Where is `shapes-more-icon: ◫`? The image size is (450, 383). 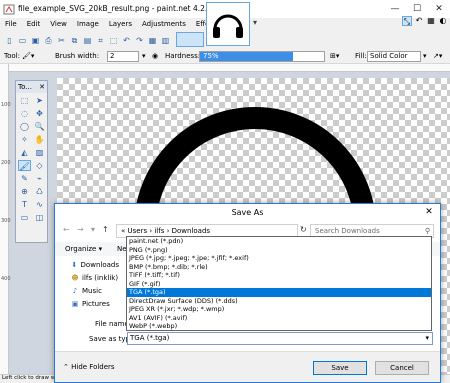
shapes-more-icon: ◫ is located at coordinates (39, 217).